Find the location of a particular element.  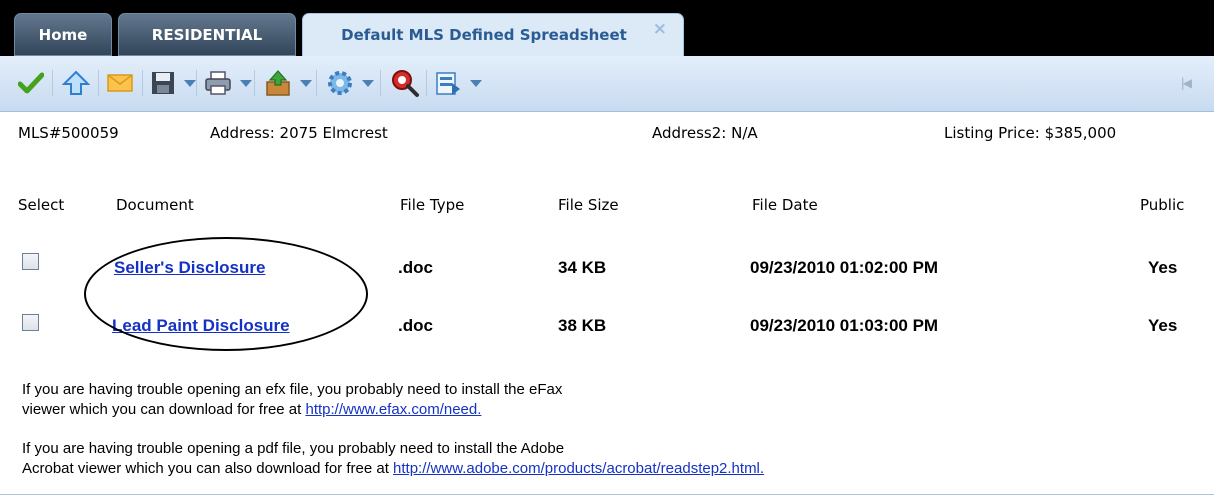

tab-residential-label: RESIDENTIAL is located at coordinates (207, 34).